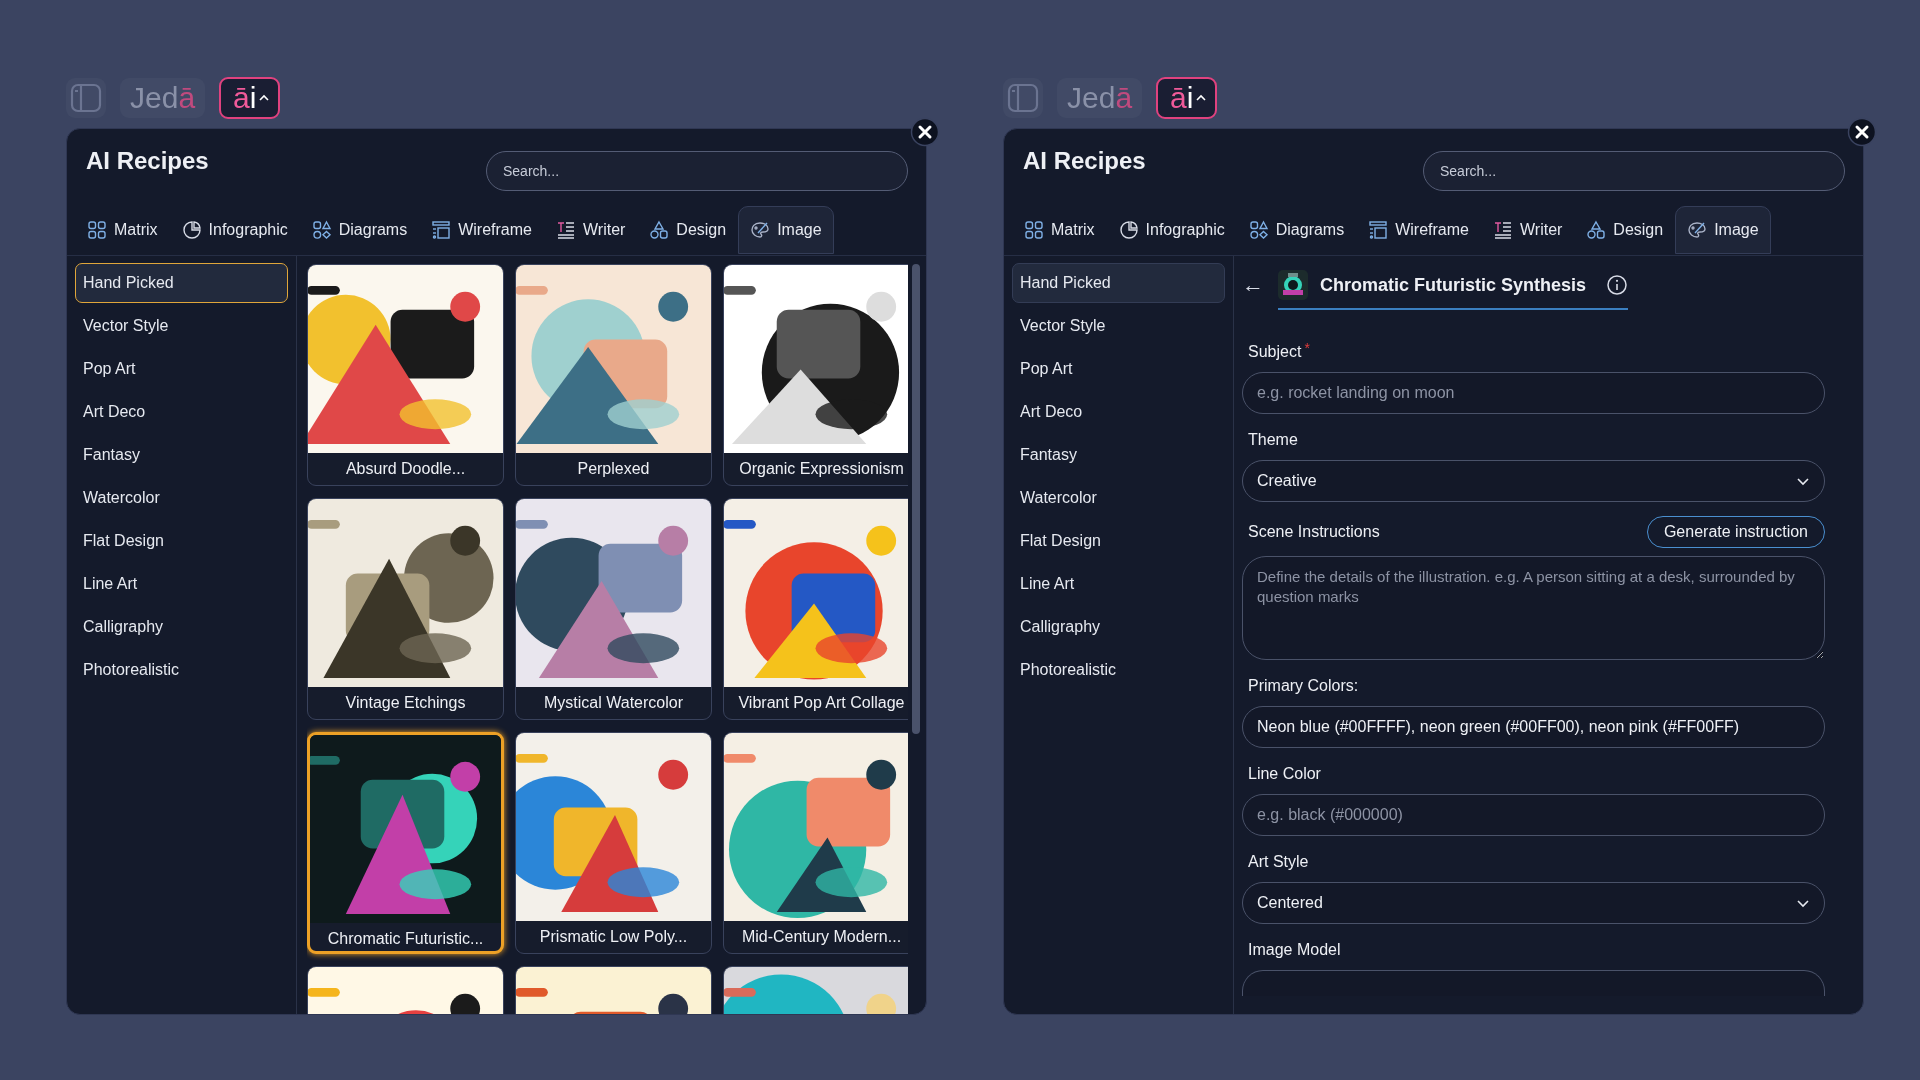 Image resolution: width=1920 pixels, height=1080 pixels. What do you see at coordinates (405, 609) in the screenshot?
I see `recipe-card: Vintage Etchings` at bounding box center [405, 609].